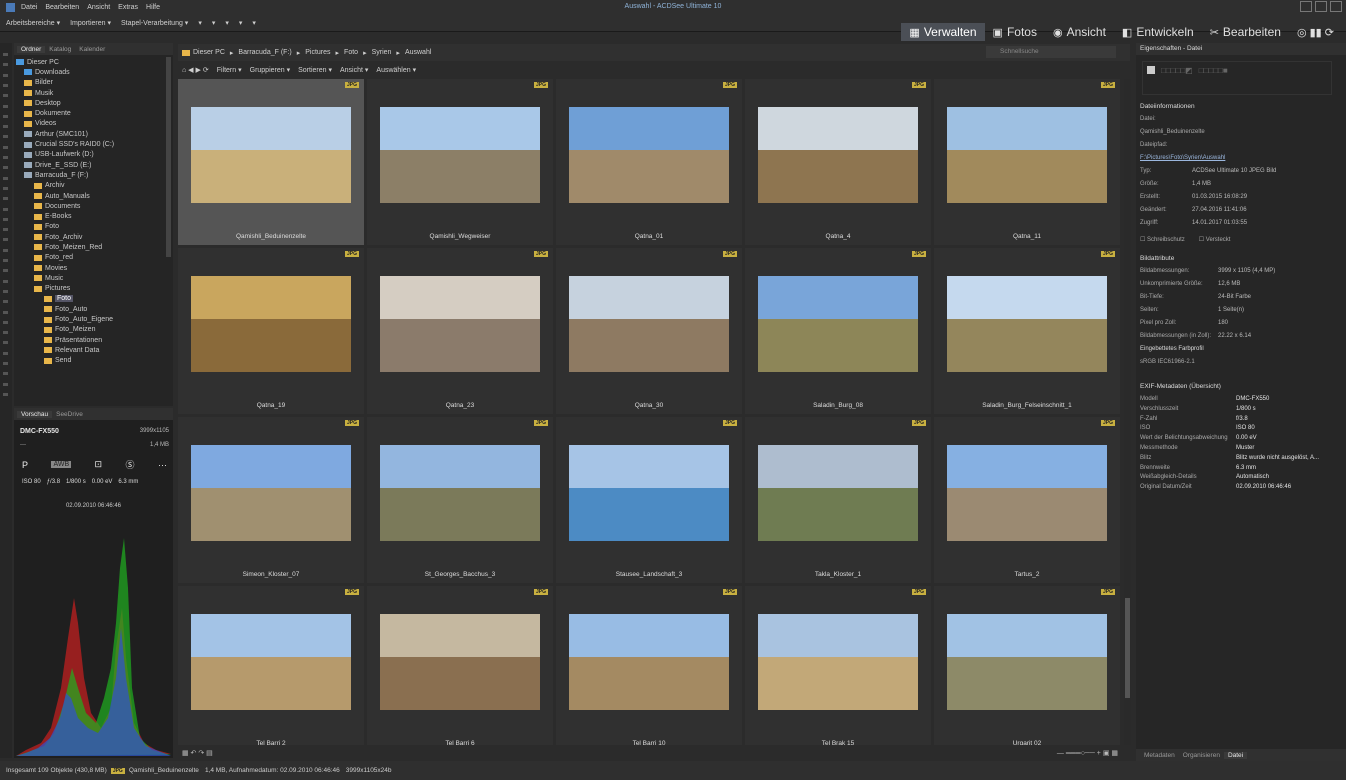  What do you see at coordinates (33, 23) in the screenshot?
I see `workspaces-button: Arbeitsbereiche ▾` at bounding box center [33, 23].